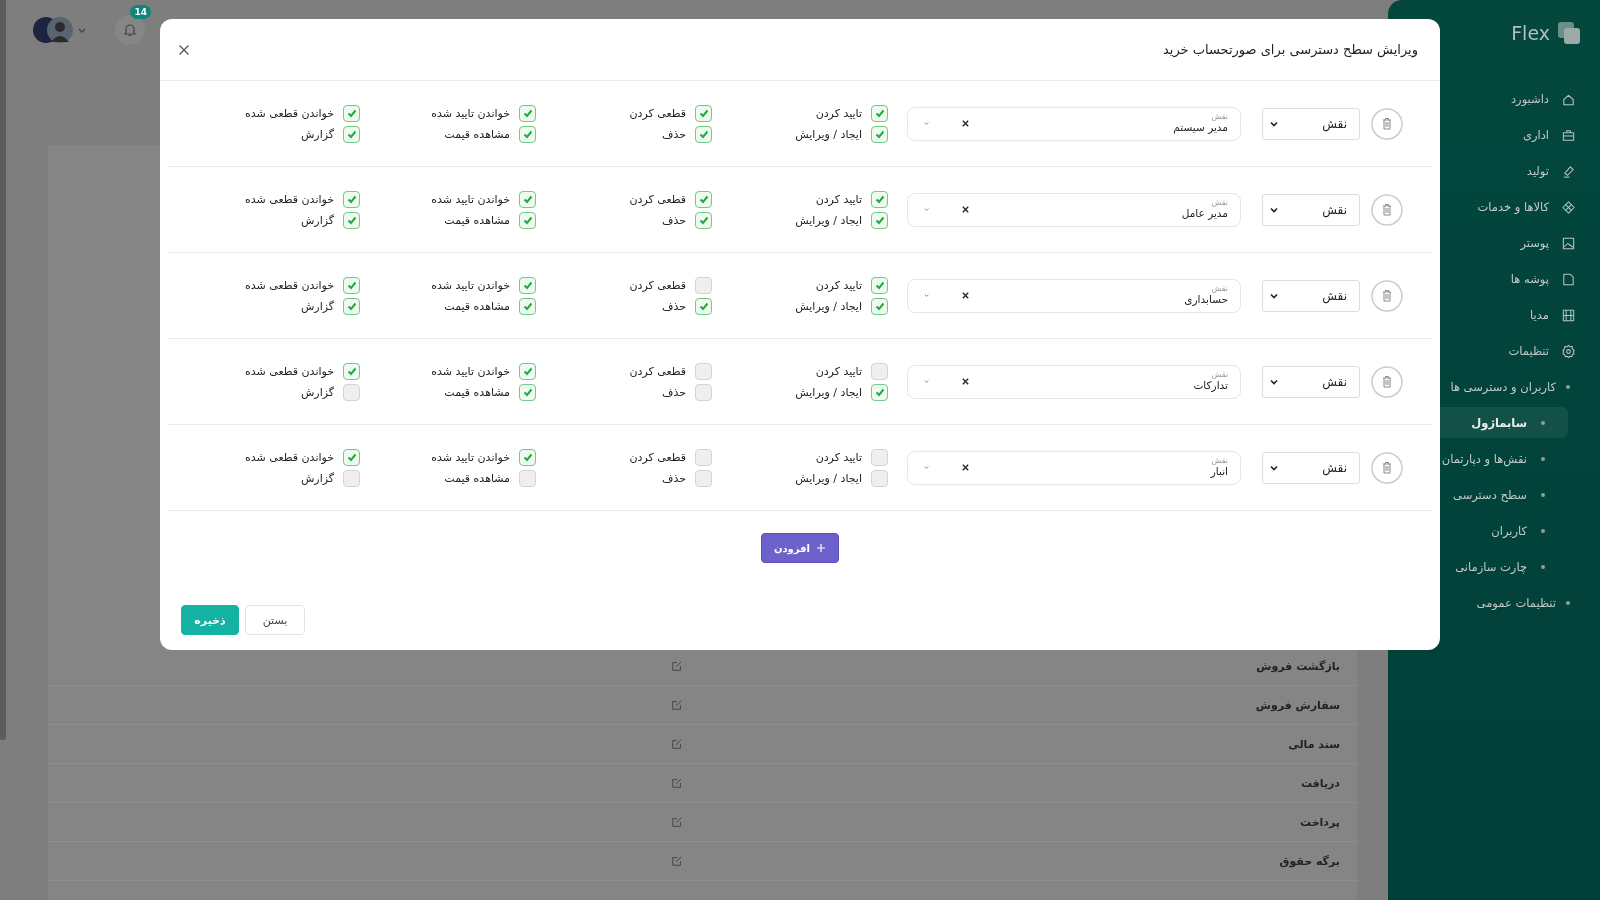 This screenshot has width=1600, height=900. I want to click on sidebar-item: تولید, so click(1494, 171).